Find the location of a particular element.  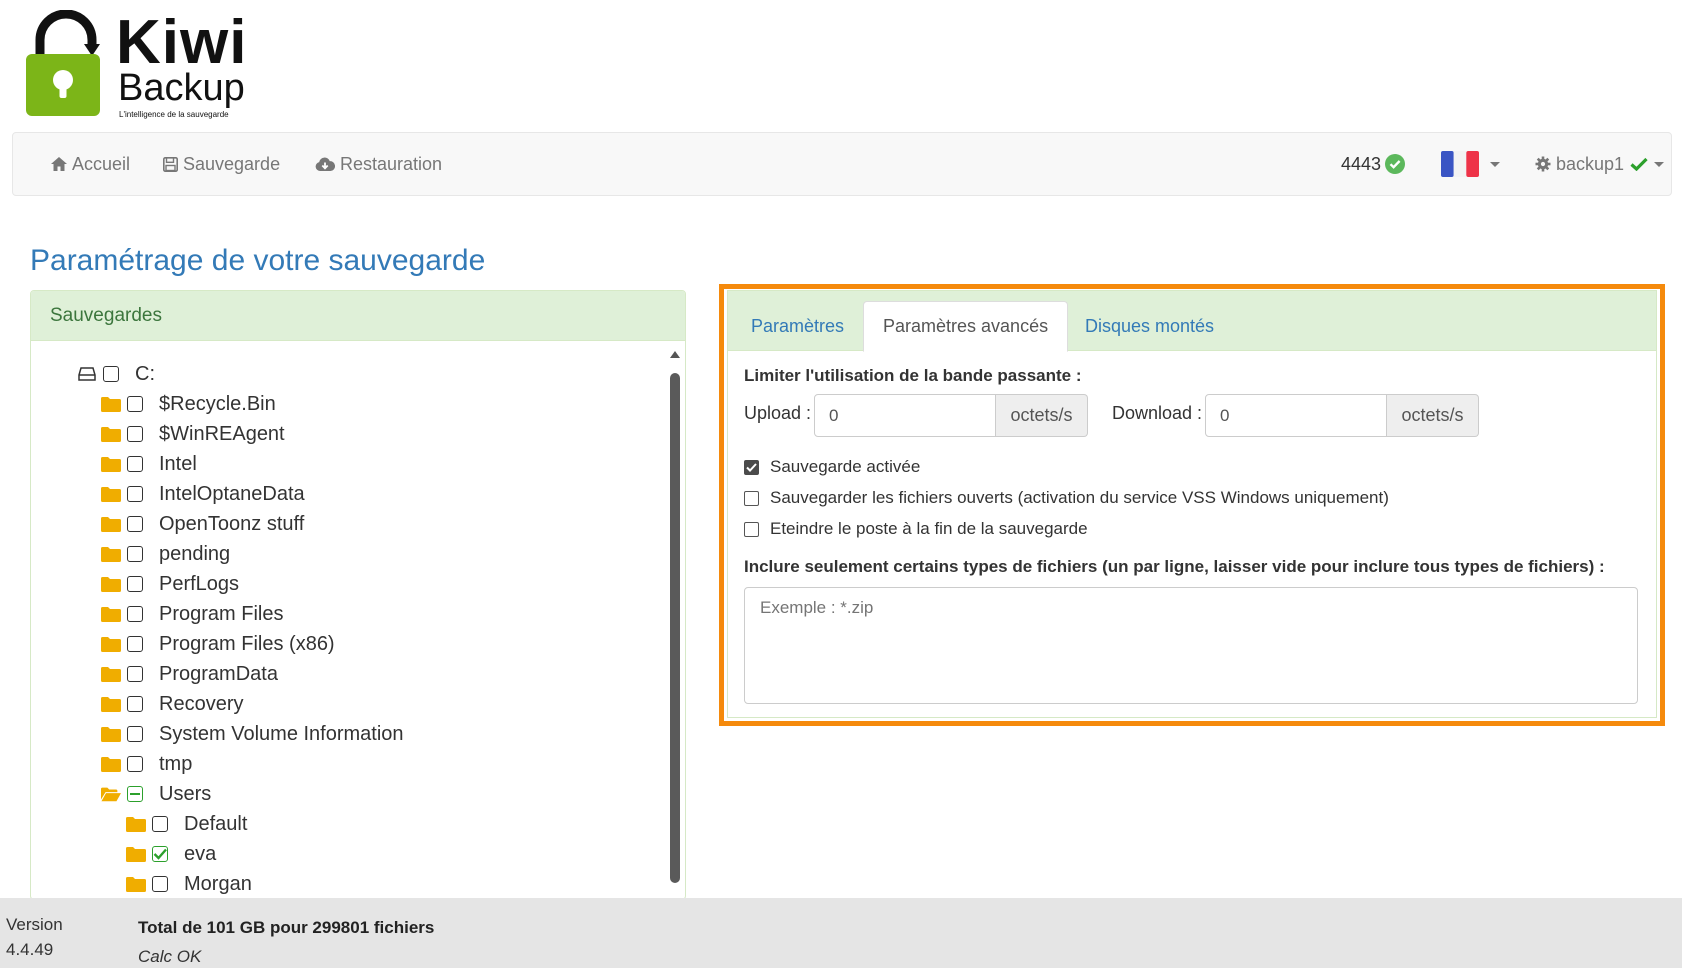

check-icon is located at coordinates (1639, 164).